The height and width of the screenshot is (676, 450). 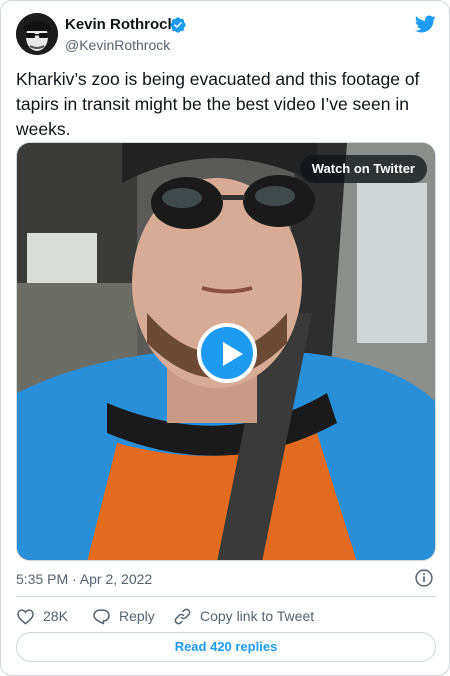 What do you see at coordinates (424, 578) in the screenshot?
I see `info-icon` at bounding box center [424, 578].